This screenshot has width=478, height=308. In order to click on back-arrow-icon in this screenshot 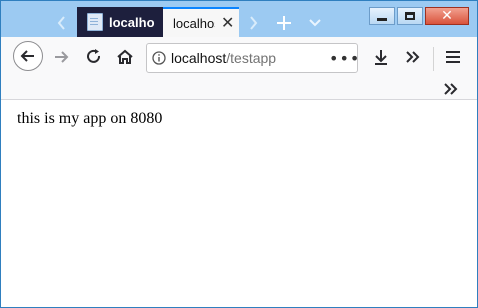, I will do `click(27, 56)`.